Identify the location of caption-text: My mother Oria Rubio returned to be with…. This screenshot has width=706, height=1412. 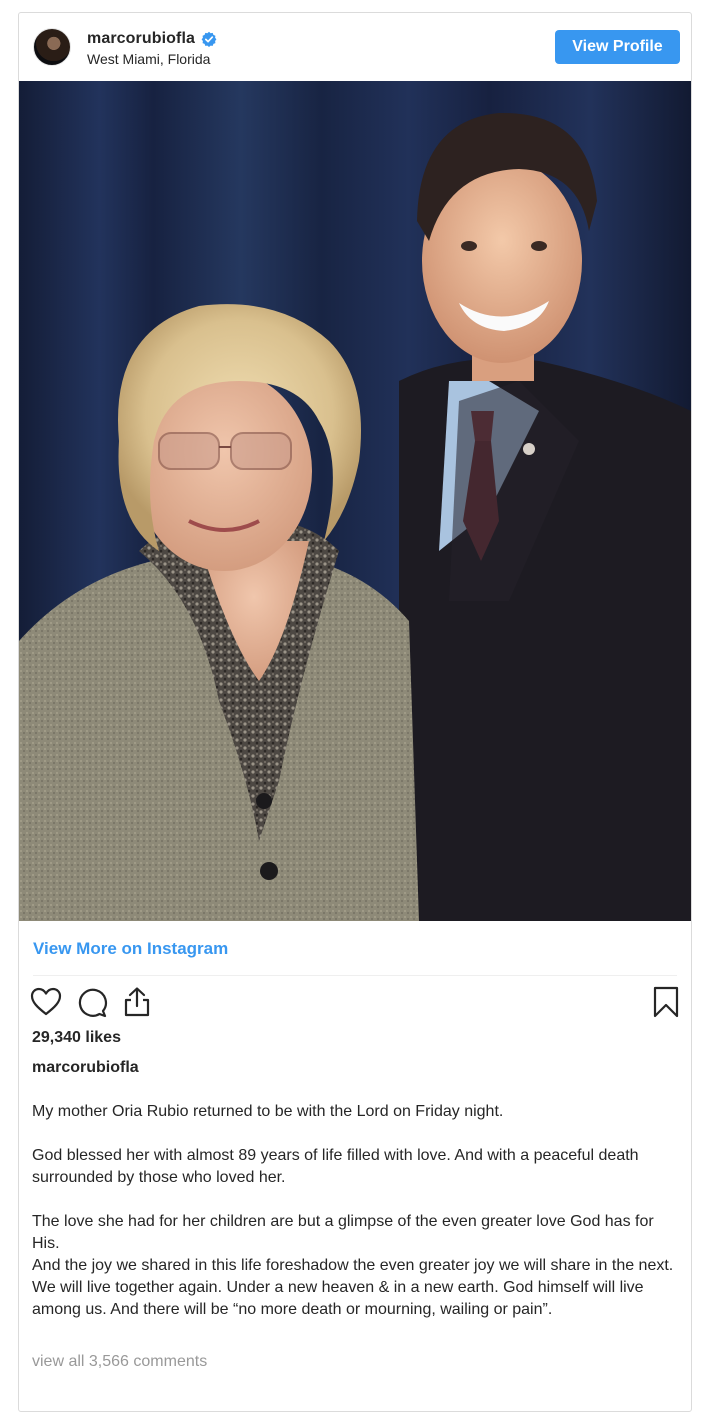
(357, 1211).